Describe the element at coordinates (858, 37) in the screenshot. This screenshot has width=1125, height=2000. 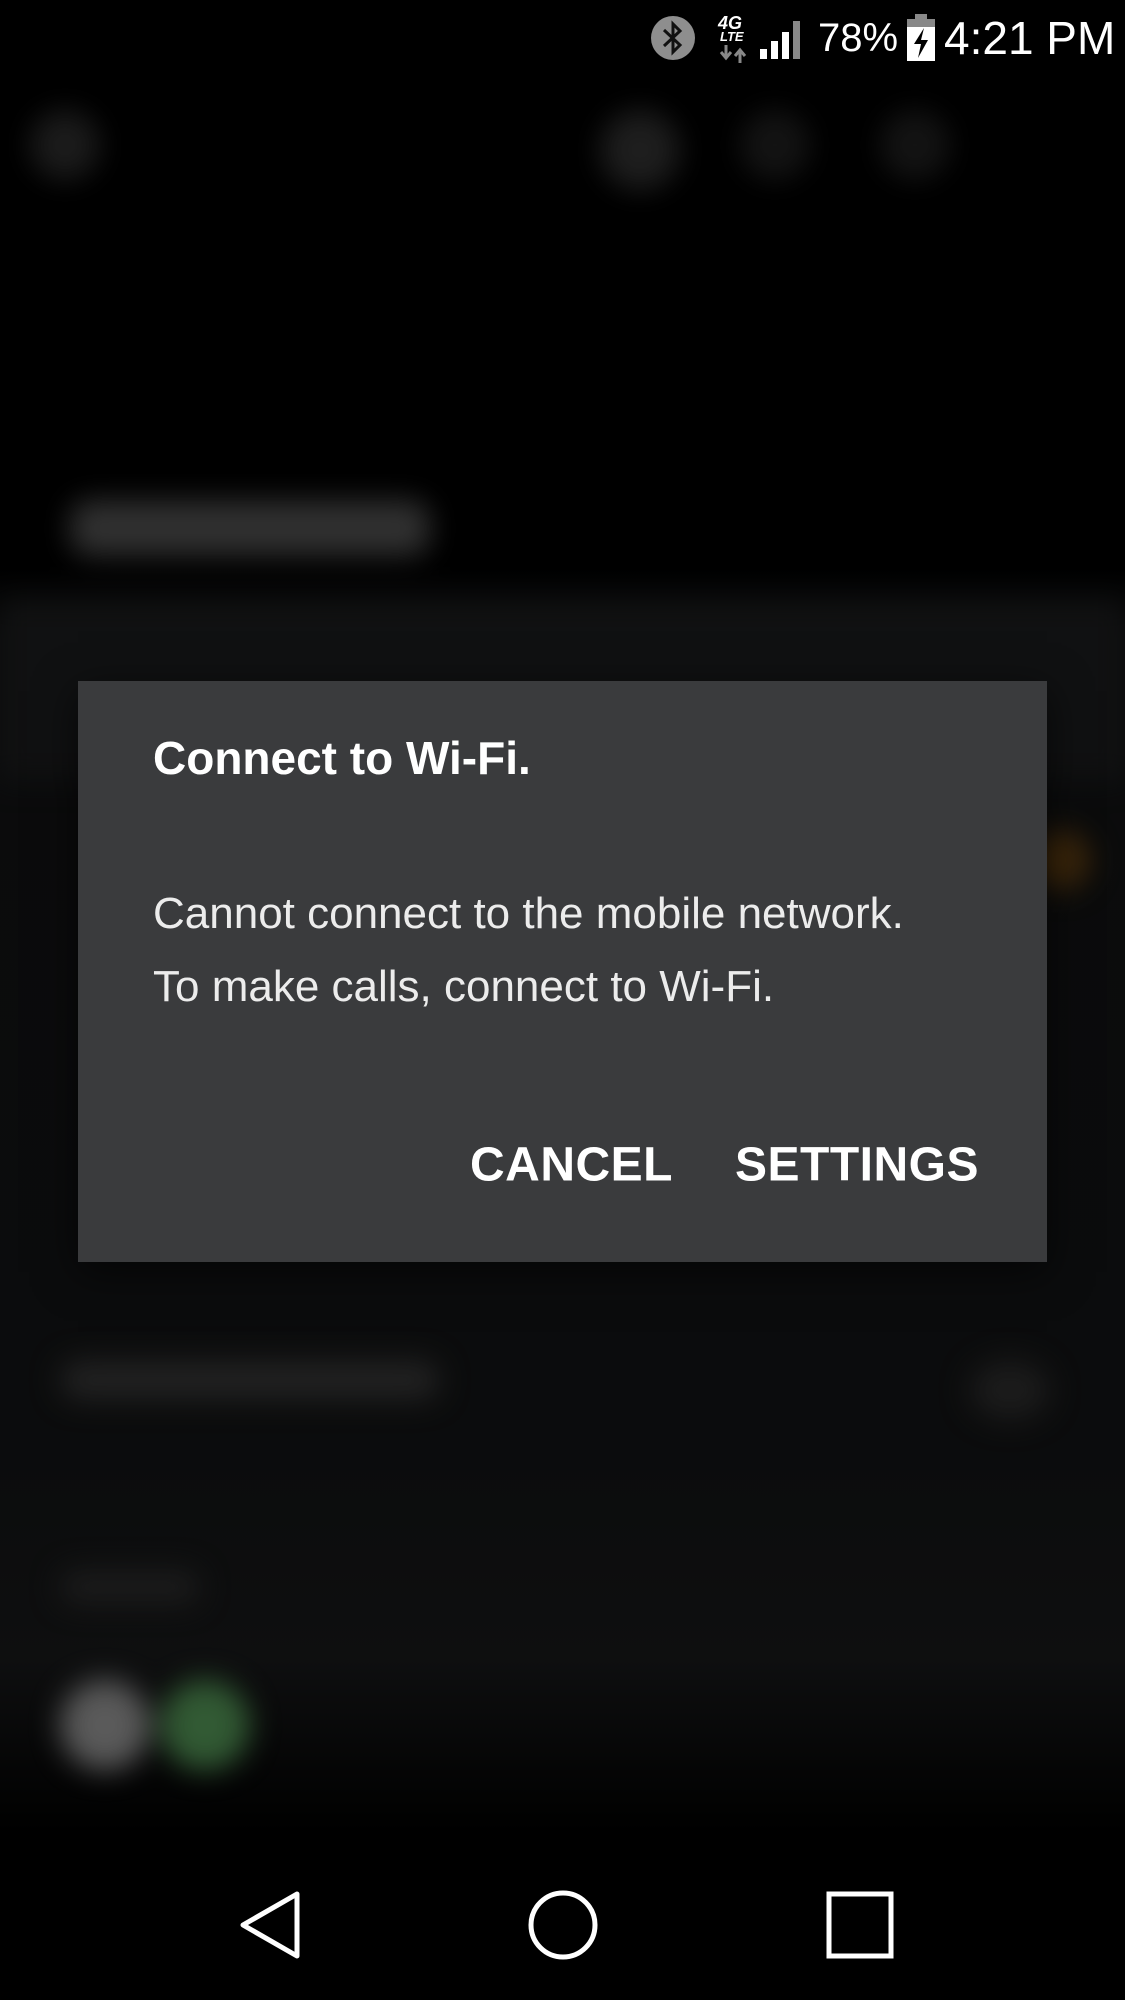
I see `battery-percent: 78%` at that location.